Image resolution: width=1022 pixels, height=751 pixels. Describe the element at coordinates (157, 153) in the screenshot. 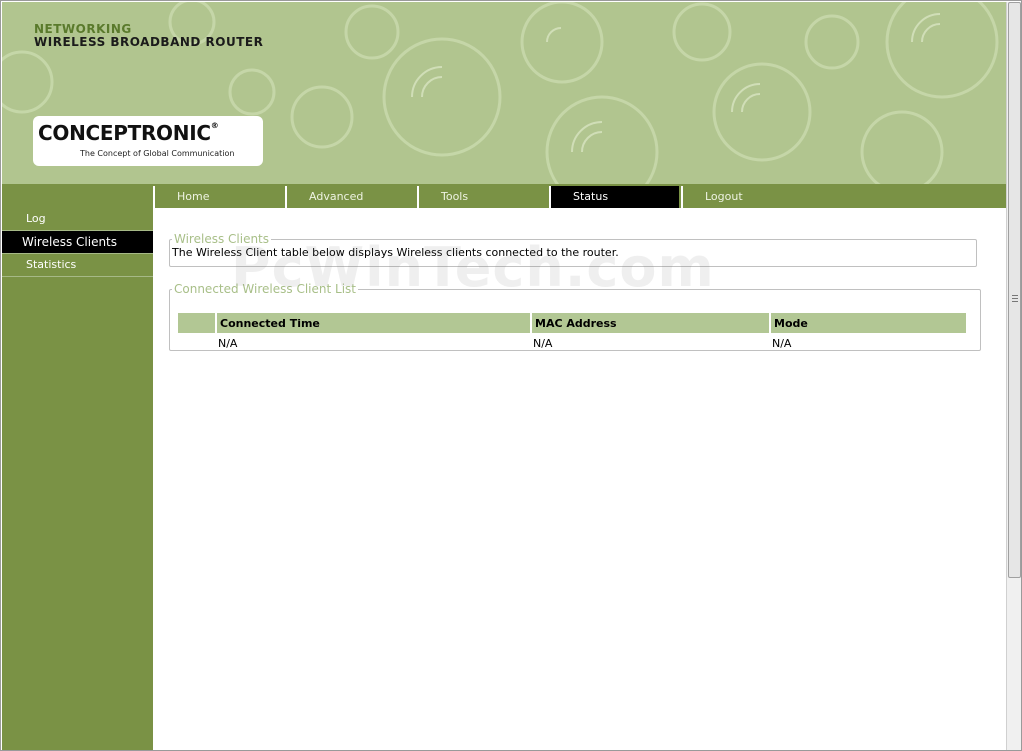

I see `logo-tagline: The Concept of Global Communication` at that location.